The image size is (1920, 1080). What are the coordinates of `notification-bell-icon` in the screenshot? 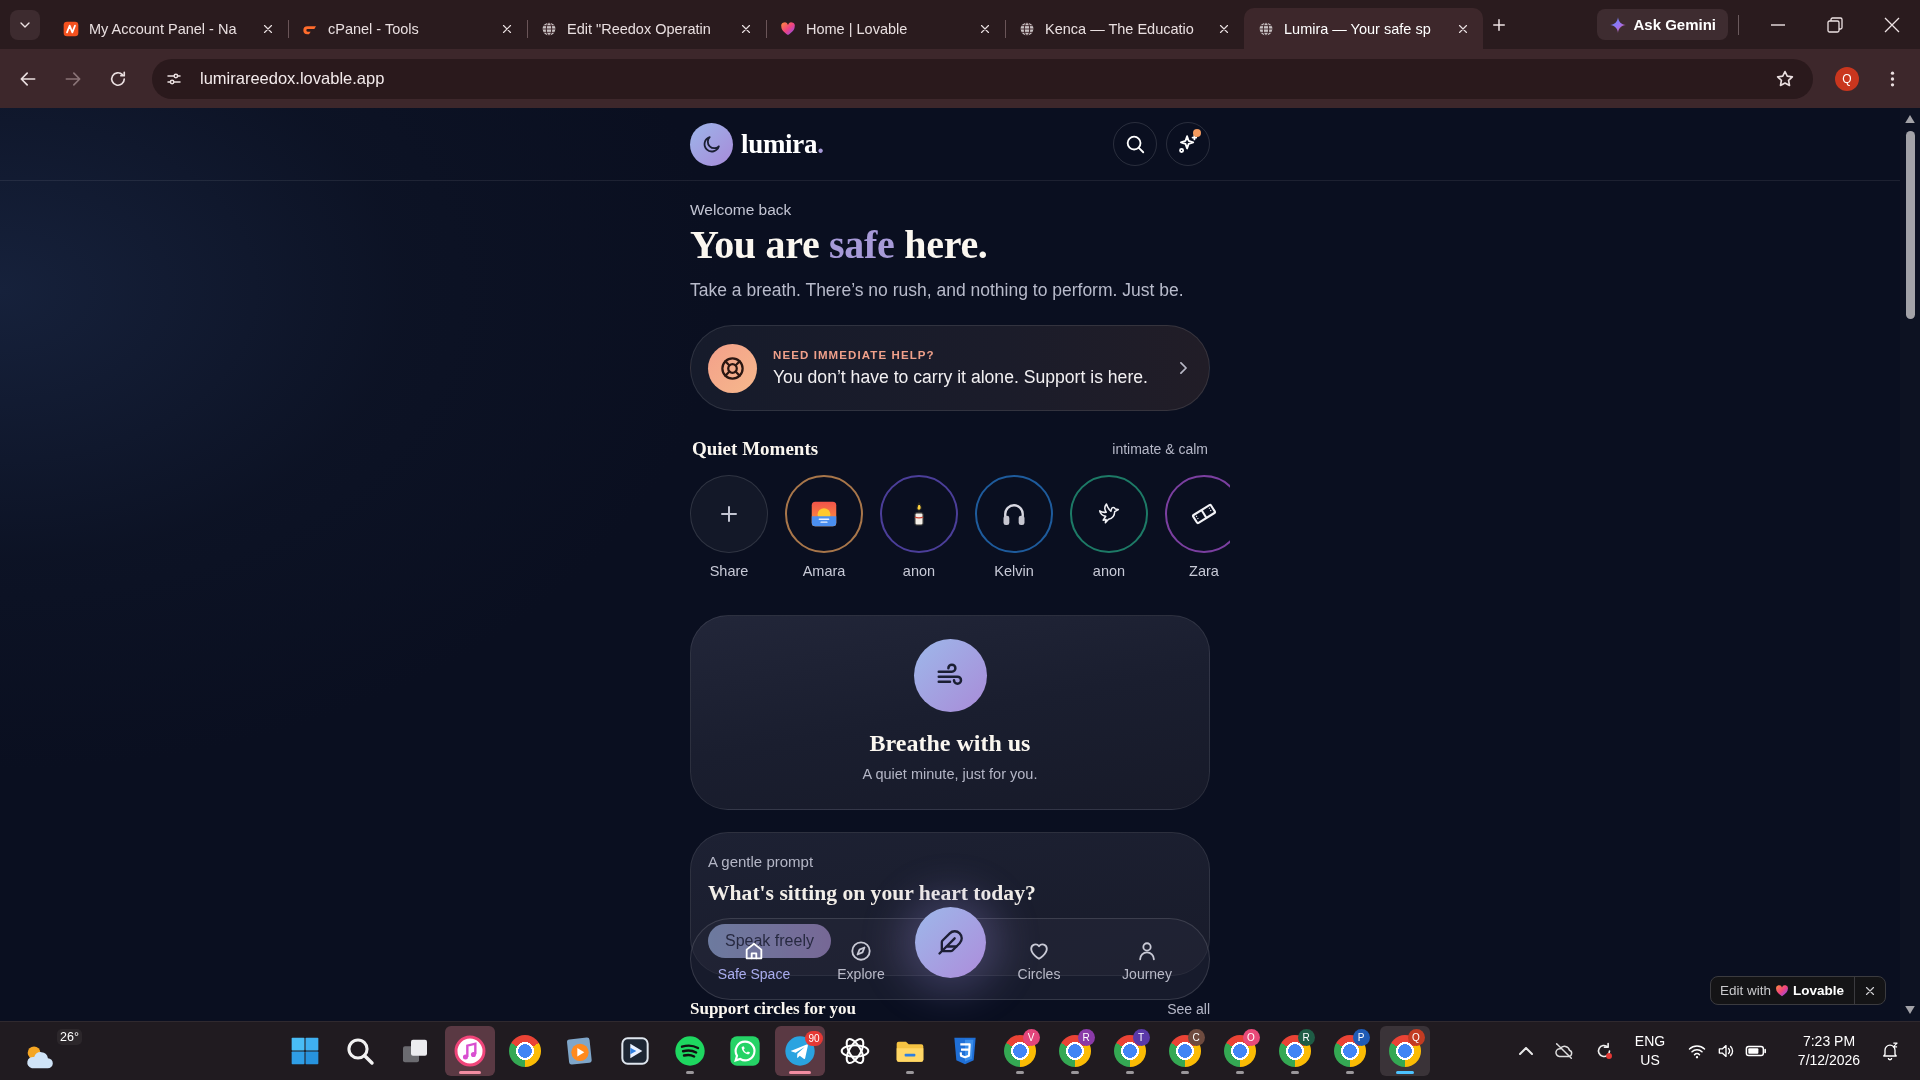 It's located at (1890, 1051).